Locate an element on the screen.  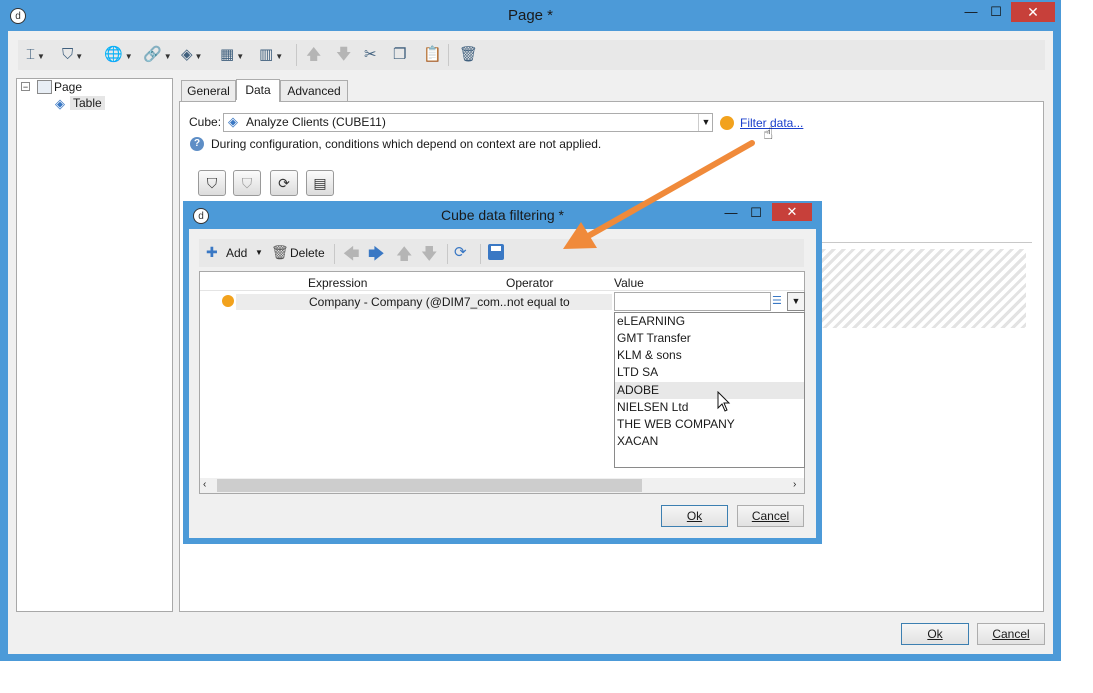
column-header-value: Value is located at coordinates (629, 283).